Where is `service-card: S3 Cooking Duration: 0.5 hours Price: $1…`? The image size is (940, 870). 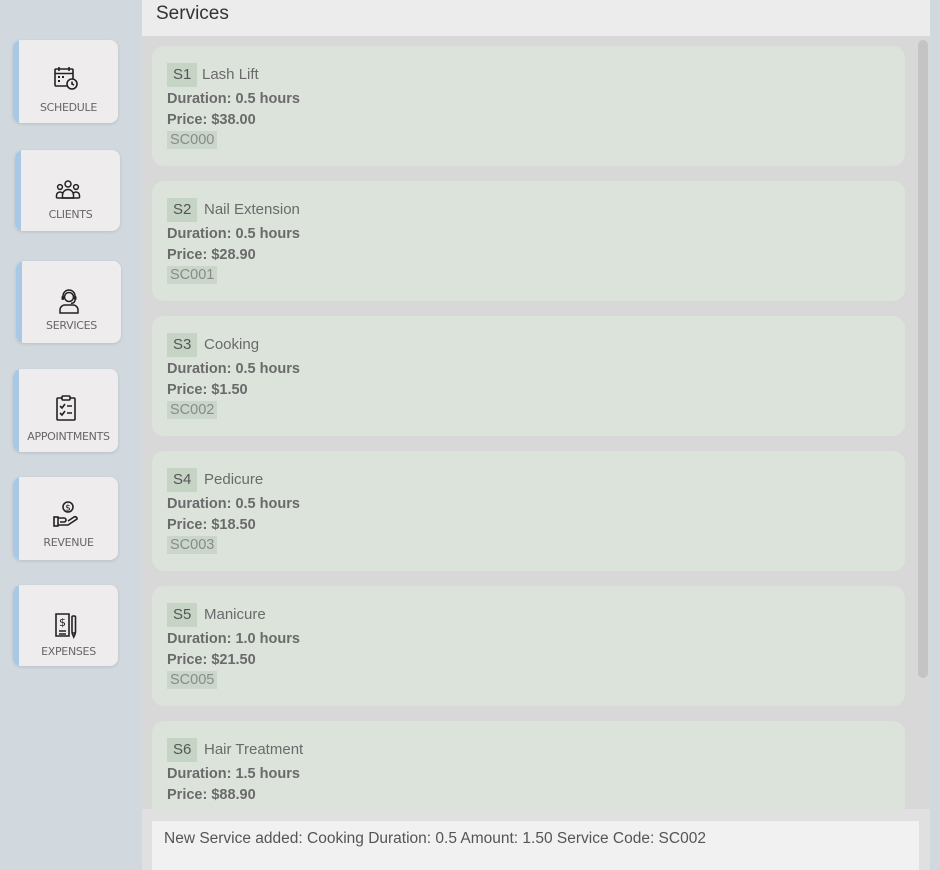 service-card: S3 Cooking Duration: 0.5 hours Price: $1… is located at coordinates (528, 376).